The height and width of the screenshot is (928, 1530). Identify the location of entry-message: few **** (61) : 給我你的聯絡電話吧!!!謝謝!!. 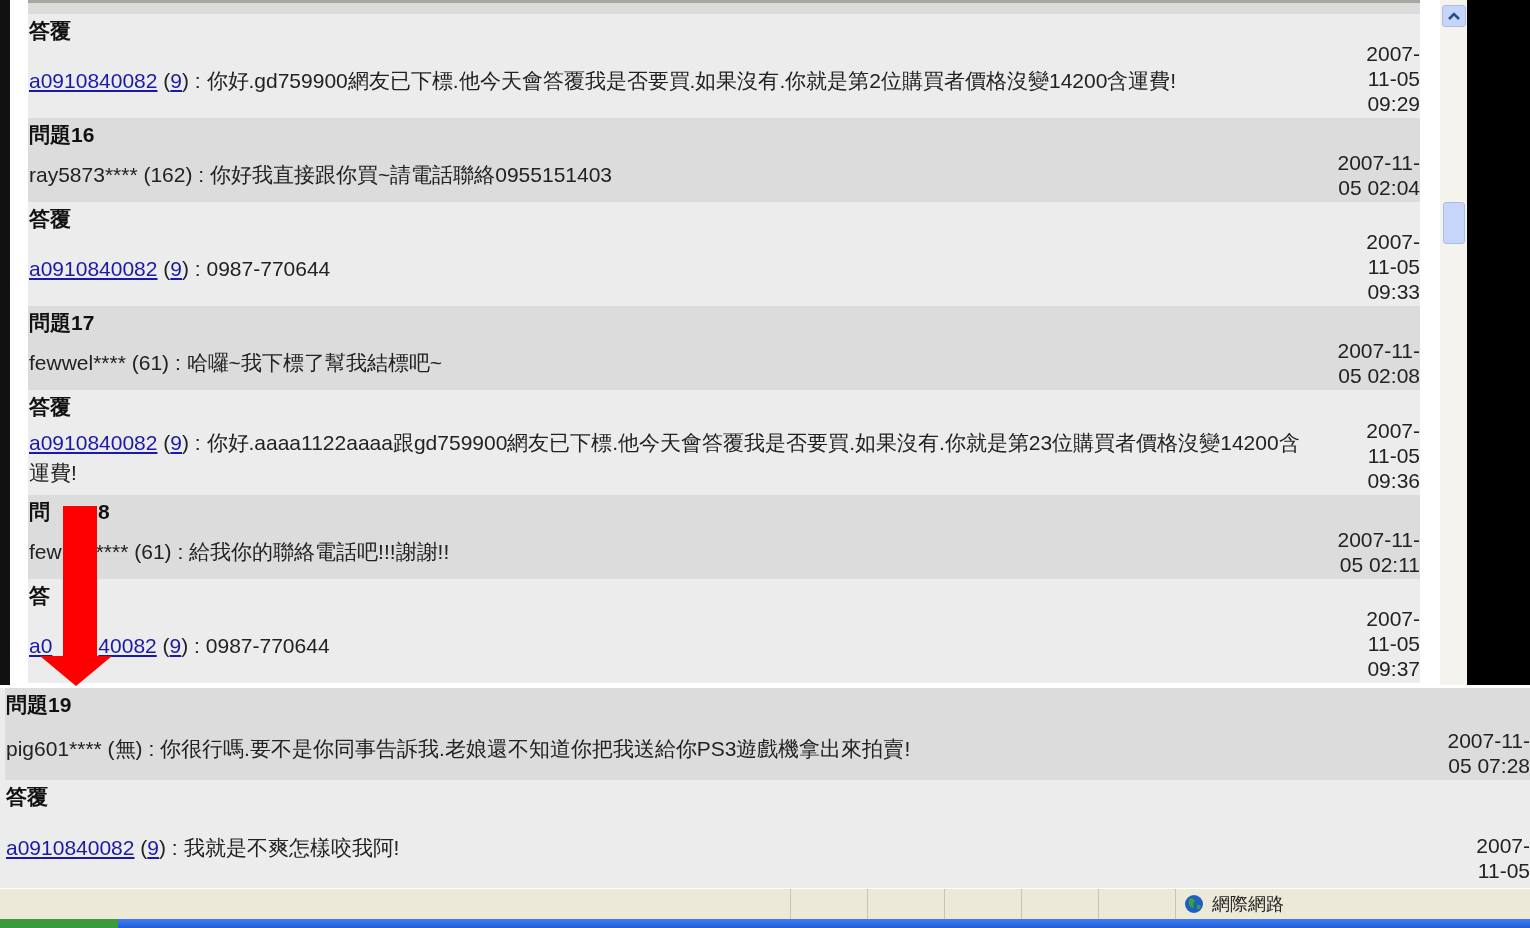
(240, 552).